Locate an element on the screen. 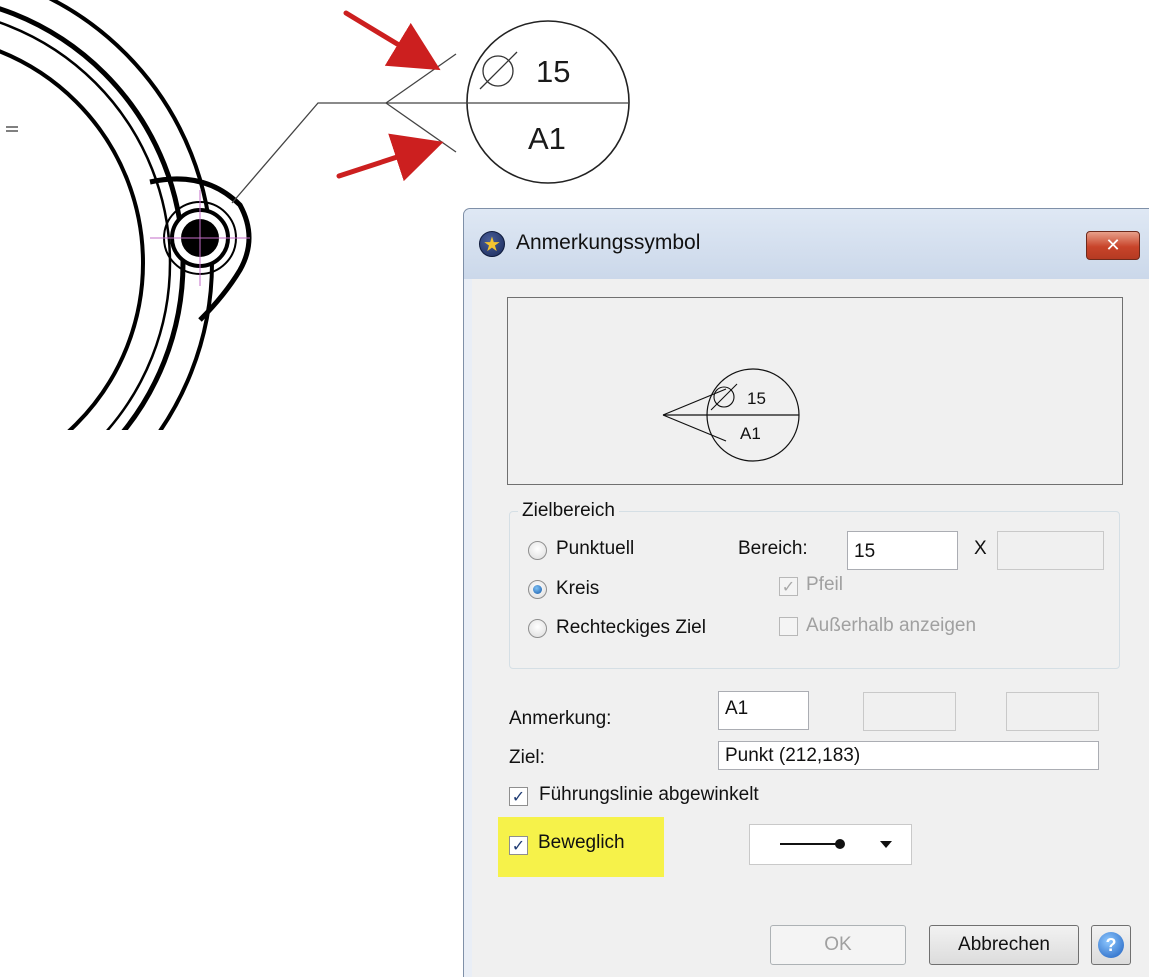 This screenshot has height=977, width=1149. angled-leader-label: Führungslinie abgewinkelt is located at coordinates (649, 795).